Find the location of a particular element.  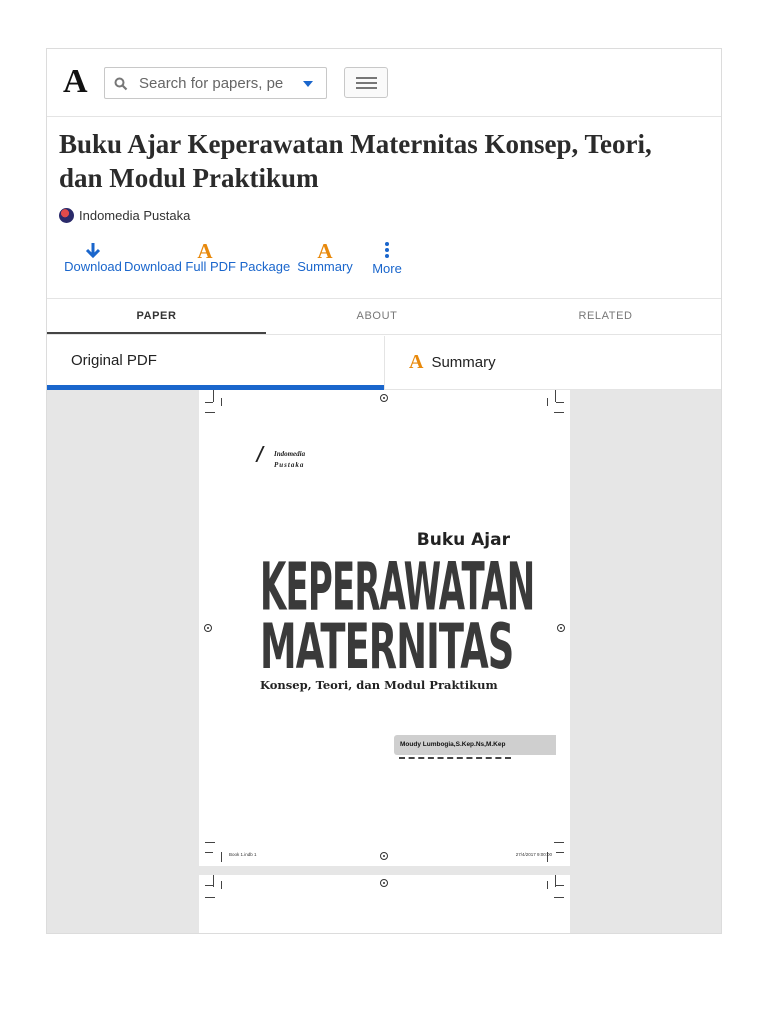

academia-logo: A is located at coordinates (75, 82).